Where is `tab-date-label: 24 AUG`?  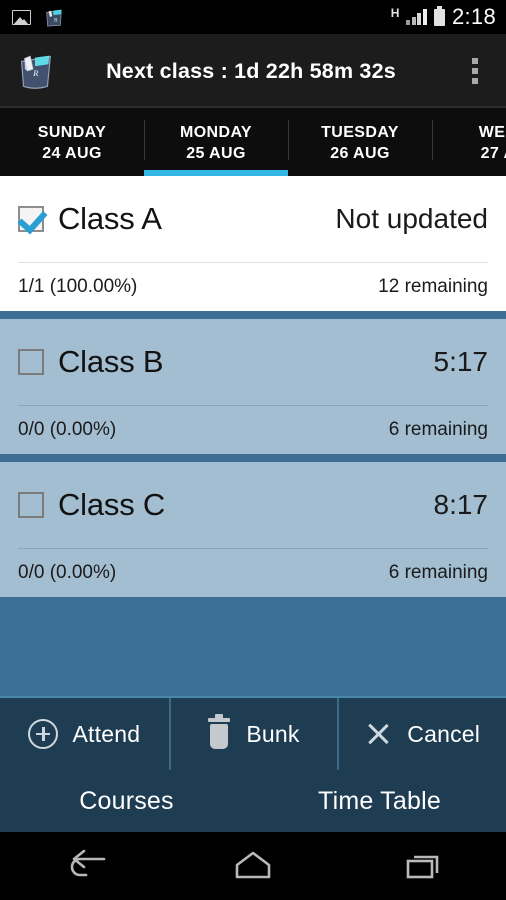 tab-date-label: 24 AUG is located at coordinates (72, 153).